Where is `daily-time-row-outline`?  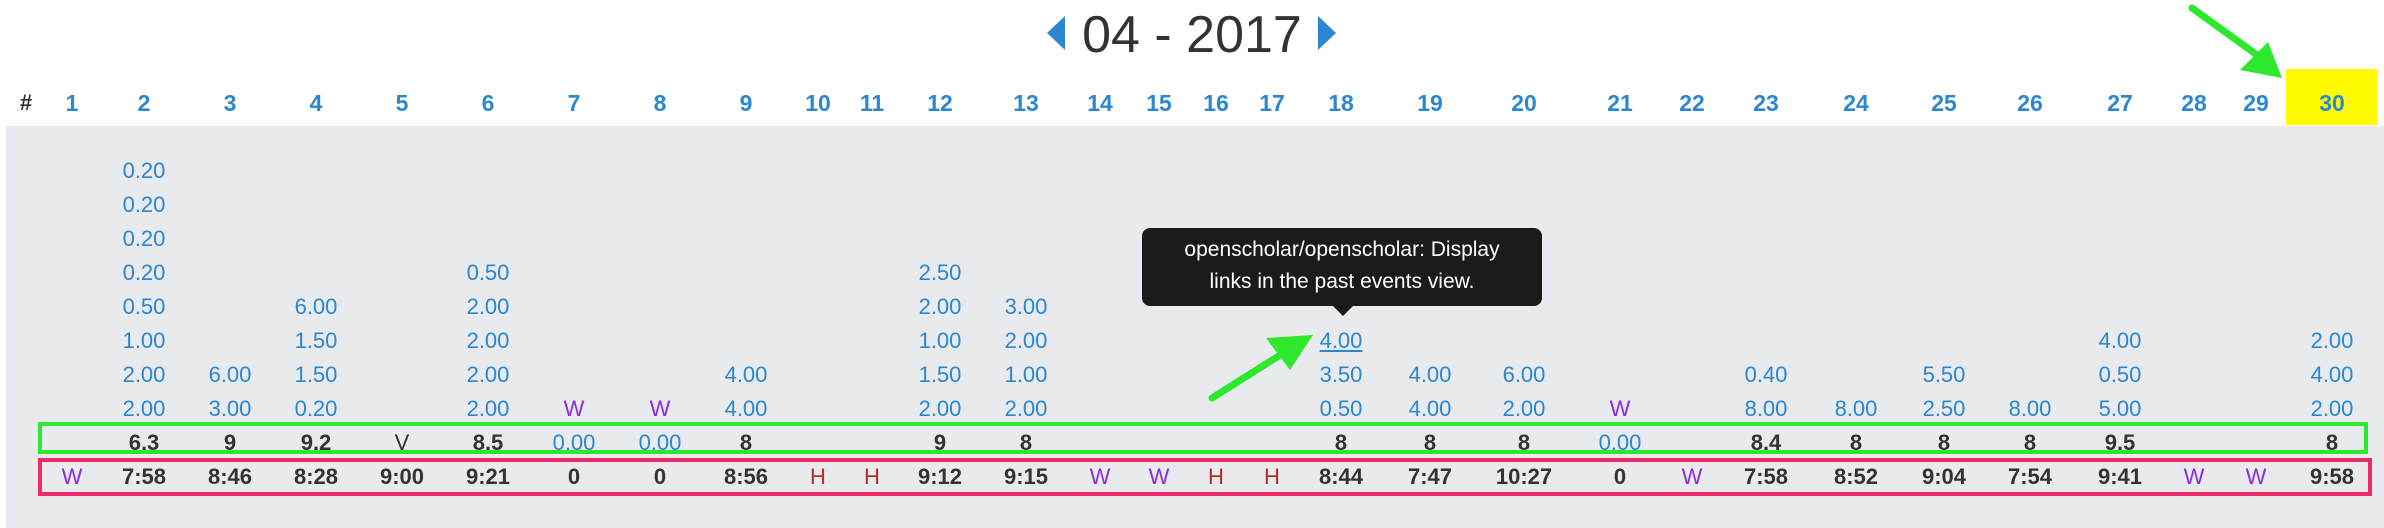
daily-time-row-outline is located at coordinates (1205, 477).